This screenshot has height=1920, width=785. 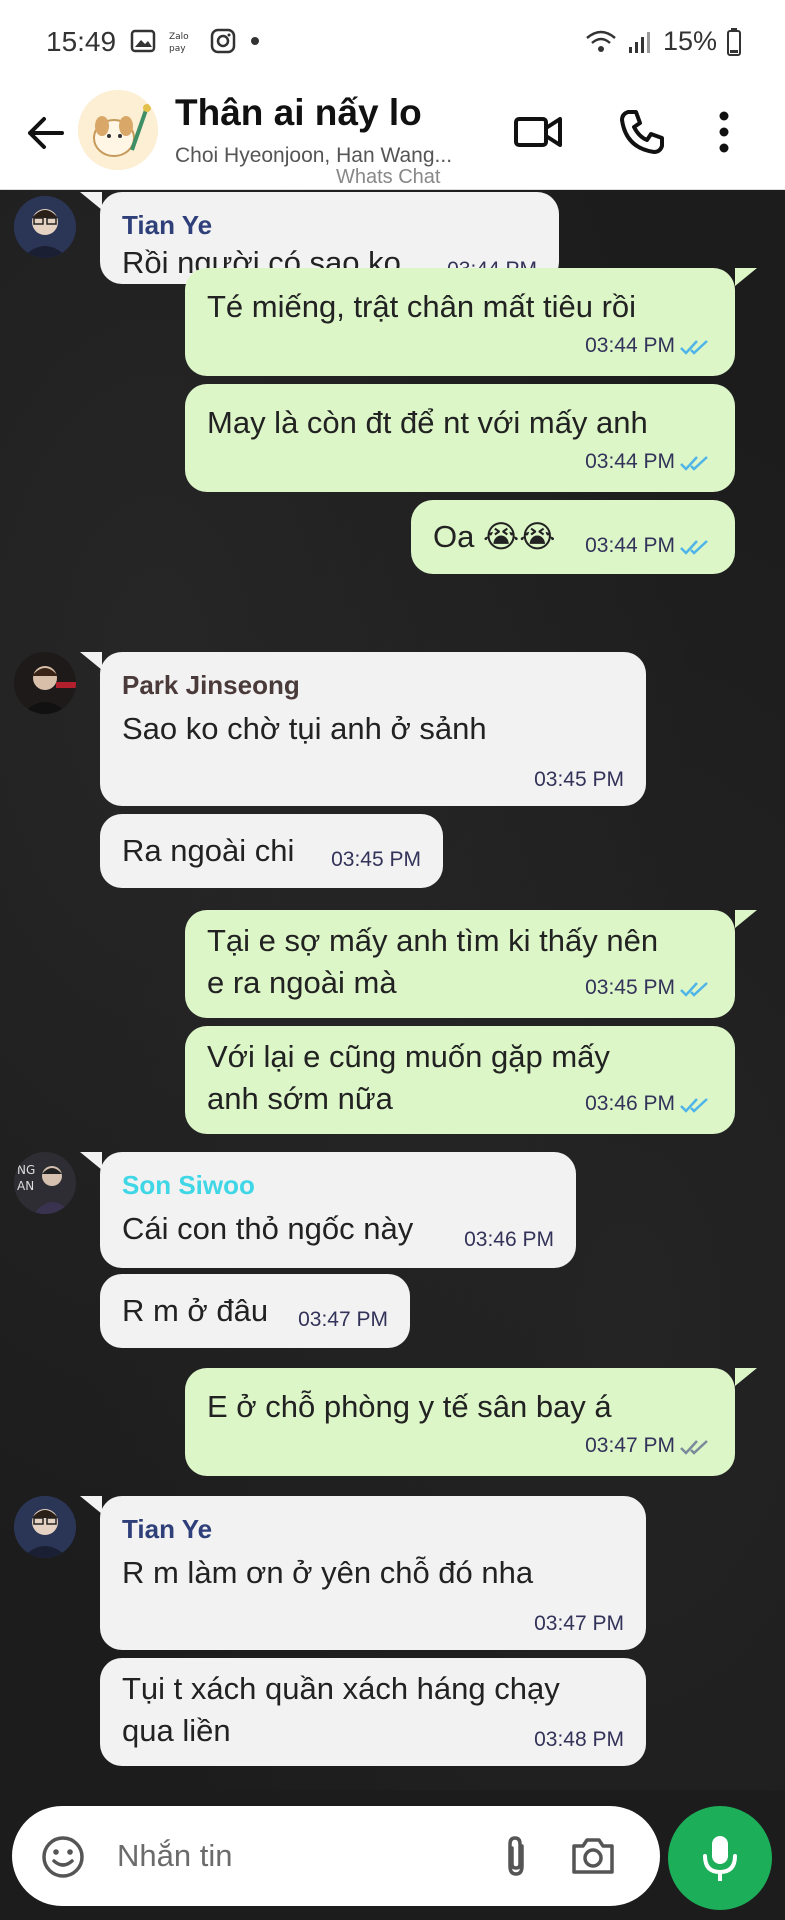 I want to click on mic-button, so click(x=720, y=1858).